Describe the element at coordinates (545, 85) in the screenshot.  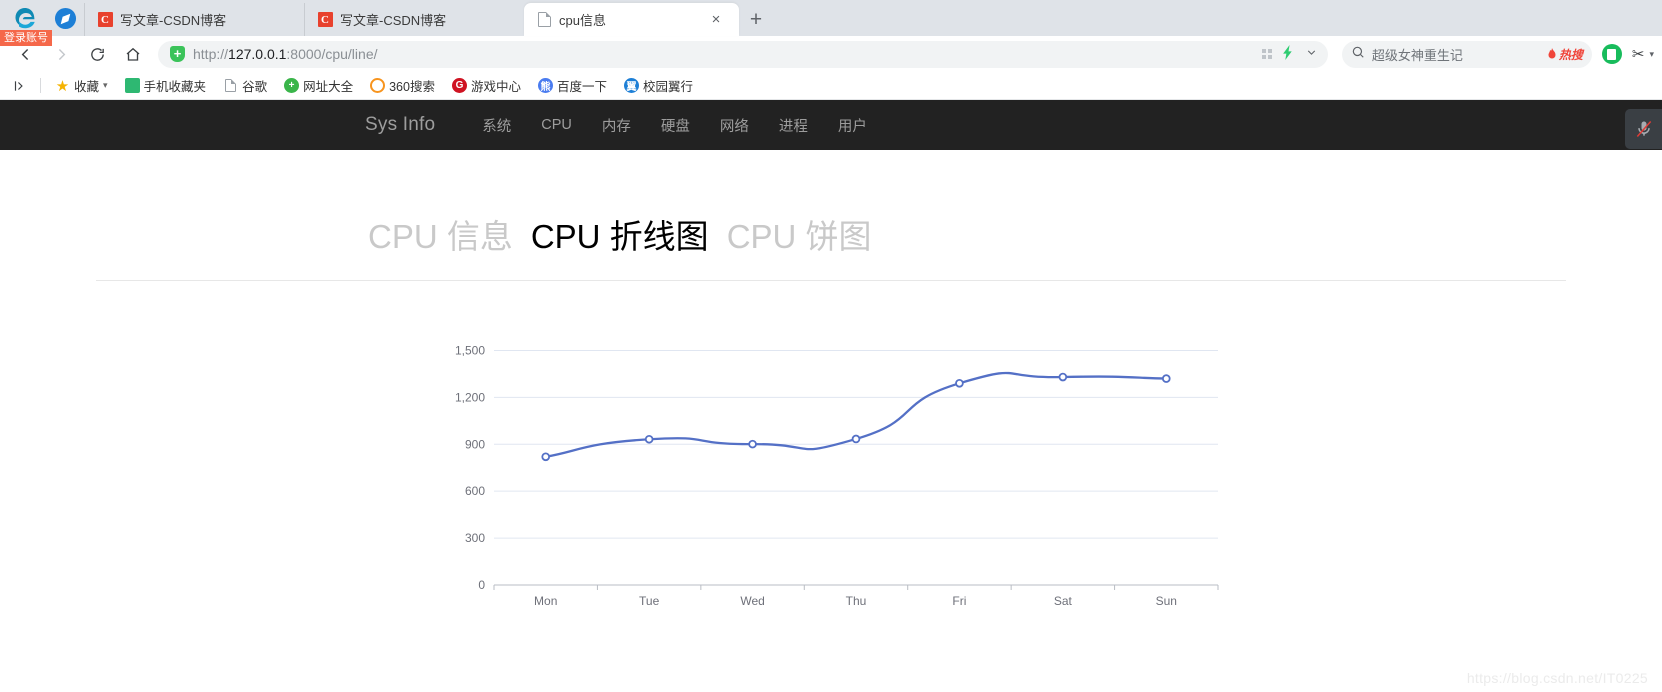
I see `paw-icon: 熊` at that location.